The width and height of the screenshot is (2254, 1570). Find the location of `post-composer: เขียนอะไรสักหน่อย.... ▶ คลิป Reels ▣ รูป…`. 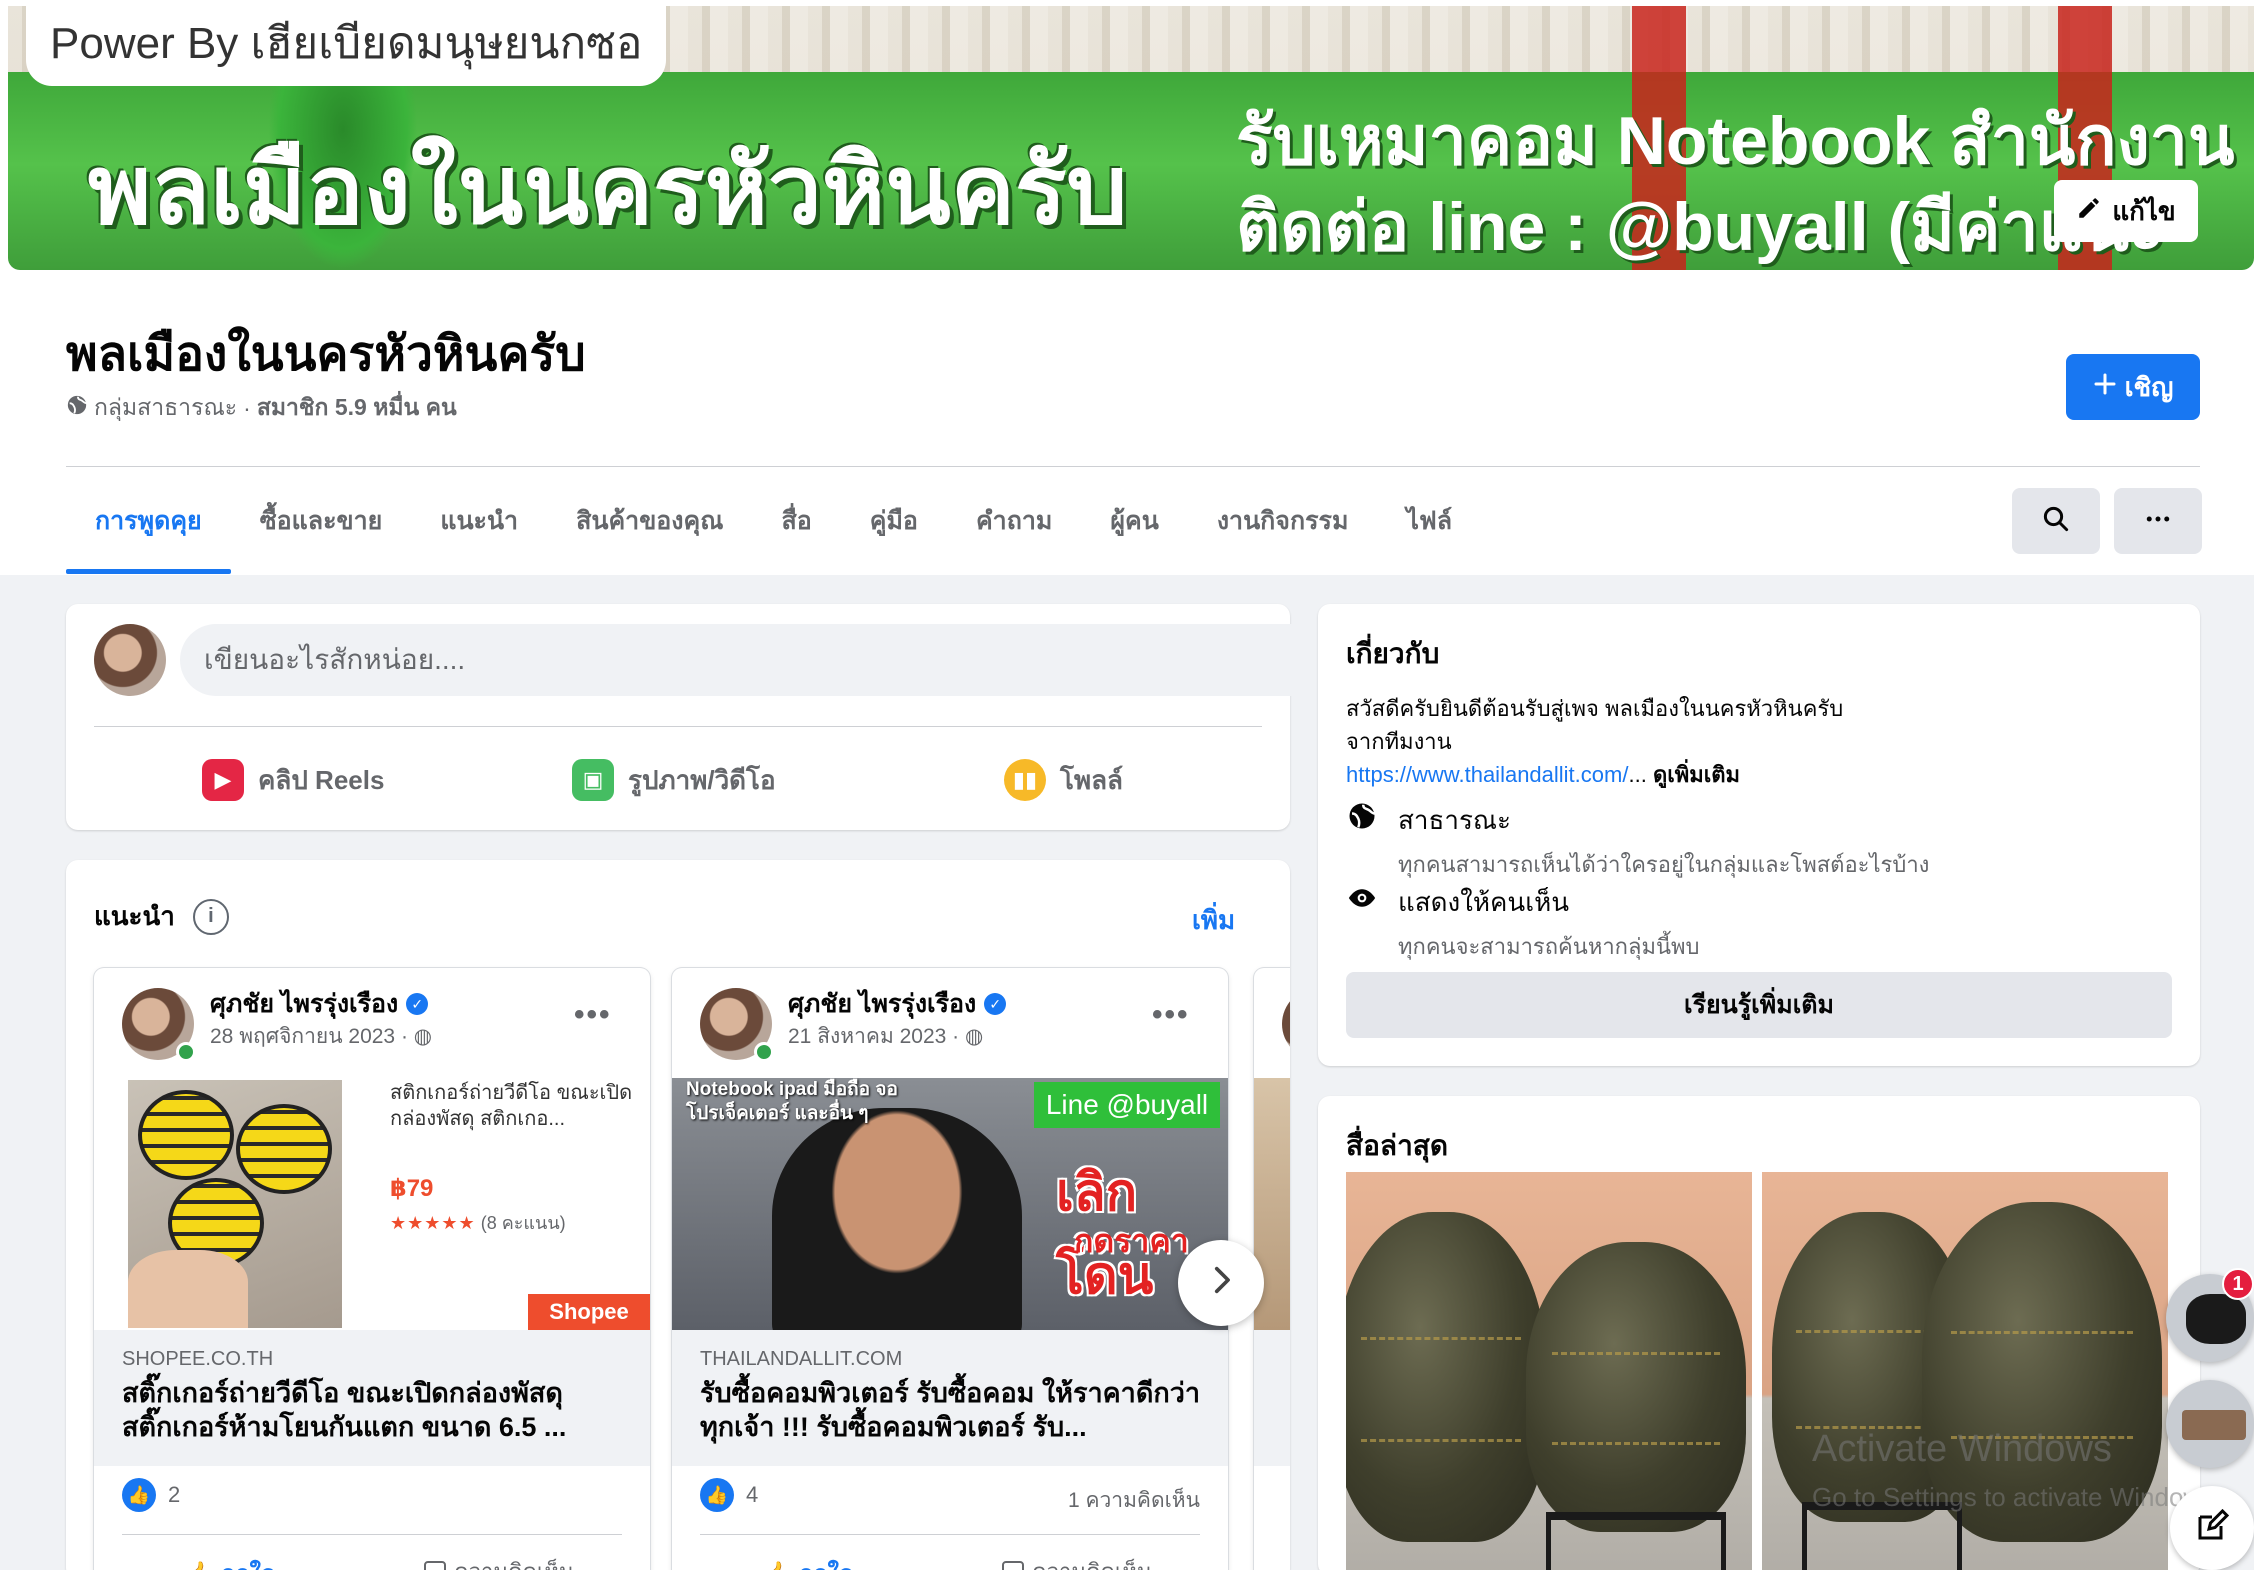

post-composer: เขียนอะไรสักหน่อย.... ▶ คลิป Reels ▣ รูป… is located at coordinates (696, 717).